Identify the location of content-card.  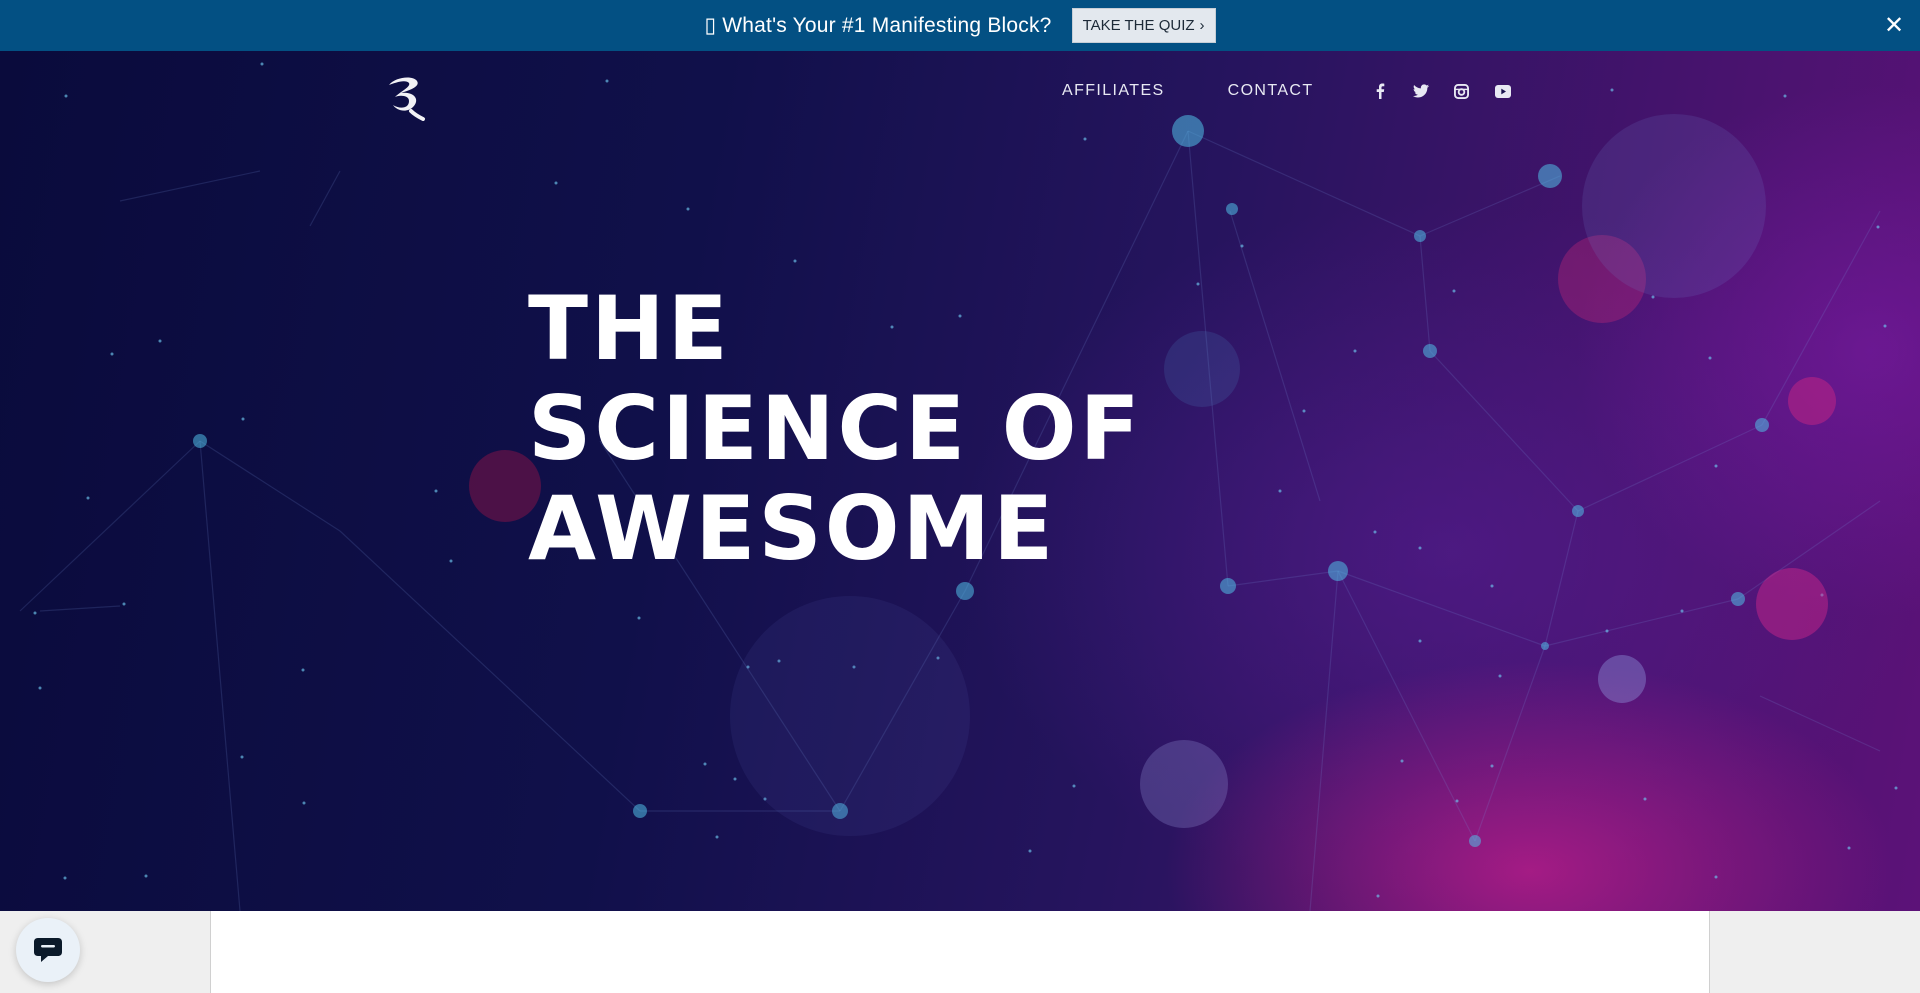
(960, 952).